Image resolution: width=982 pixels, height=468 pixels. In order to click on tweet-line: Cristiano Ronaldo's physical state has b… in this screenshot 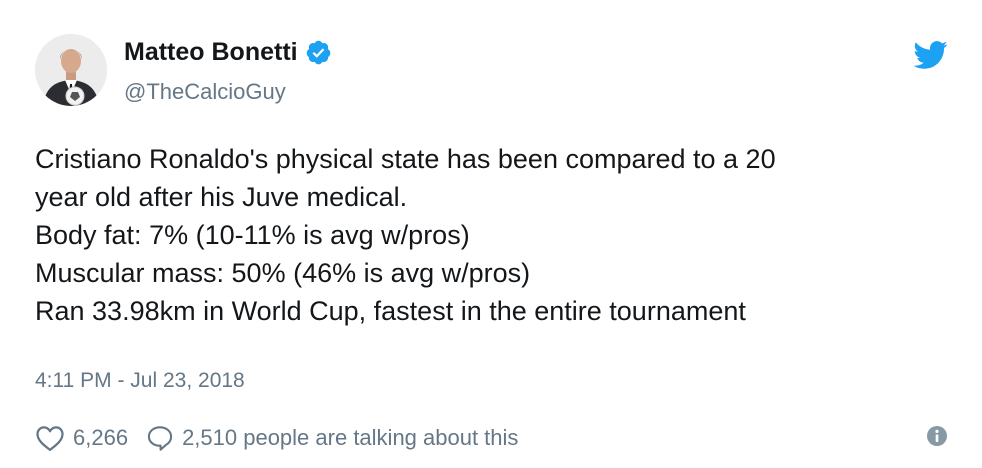, I will do `click(405, 159)`.